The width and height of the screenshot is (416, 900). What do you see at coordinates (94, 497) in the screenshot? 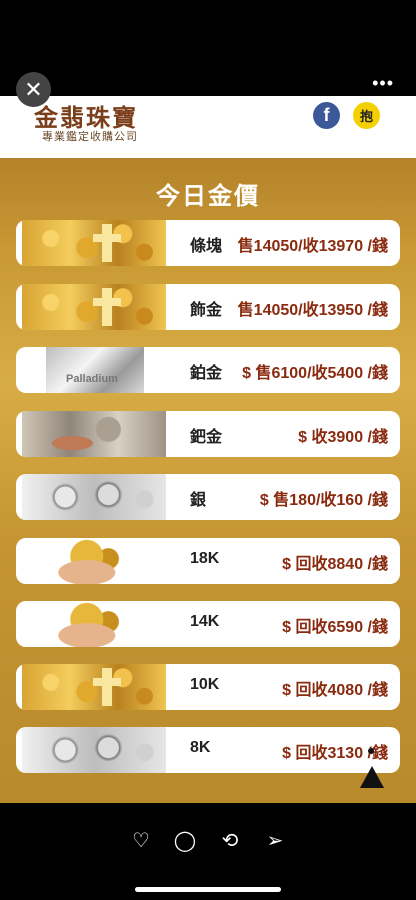
I see `silver-image` at bounding box center [94, 497].